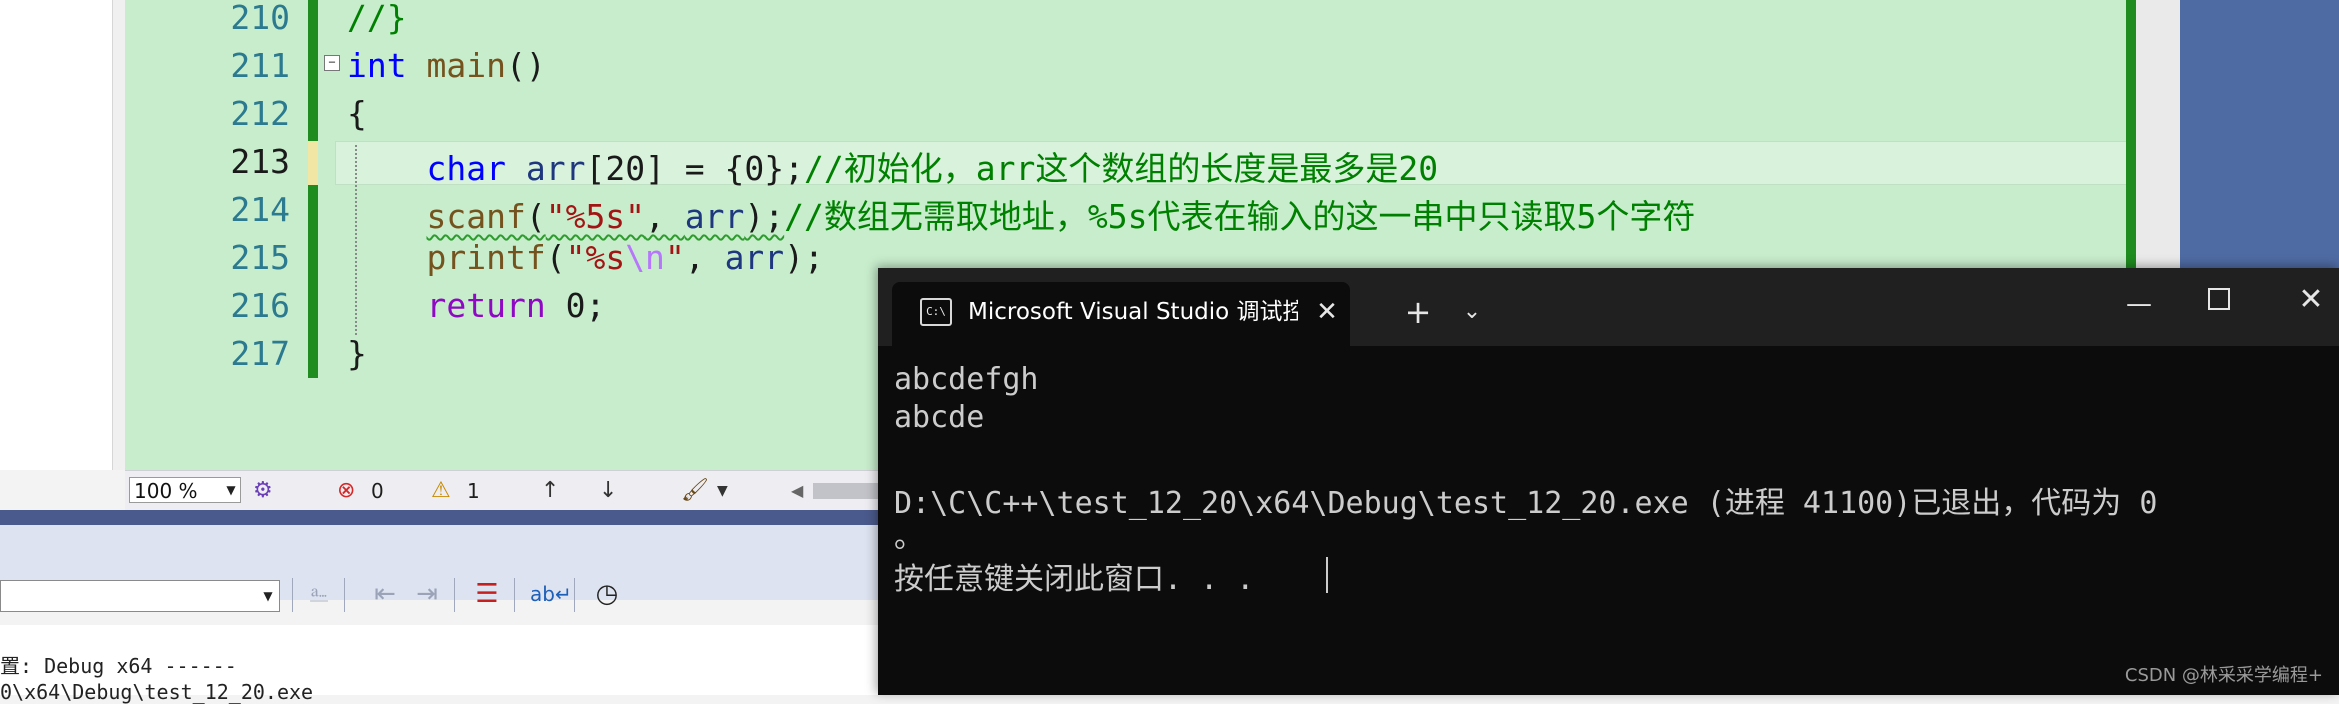 This screenshot has width=2339, height=704. What do you see at coordinates (1418, 312) in the screenshot?
I see `new-tab-button: +` at bounding box center [1418, 312].